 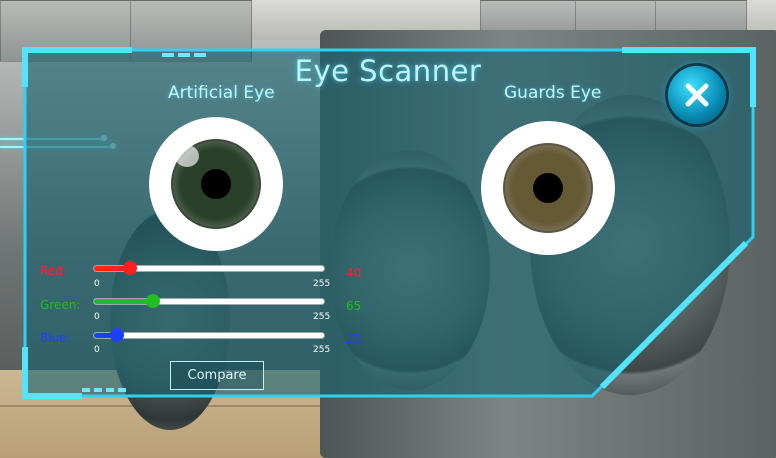 What do you see at coordinates (60, 305) in the screenshot?
I see `green-label: Green:` at bounding box center [60, 305].